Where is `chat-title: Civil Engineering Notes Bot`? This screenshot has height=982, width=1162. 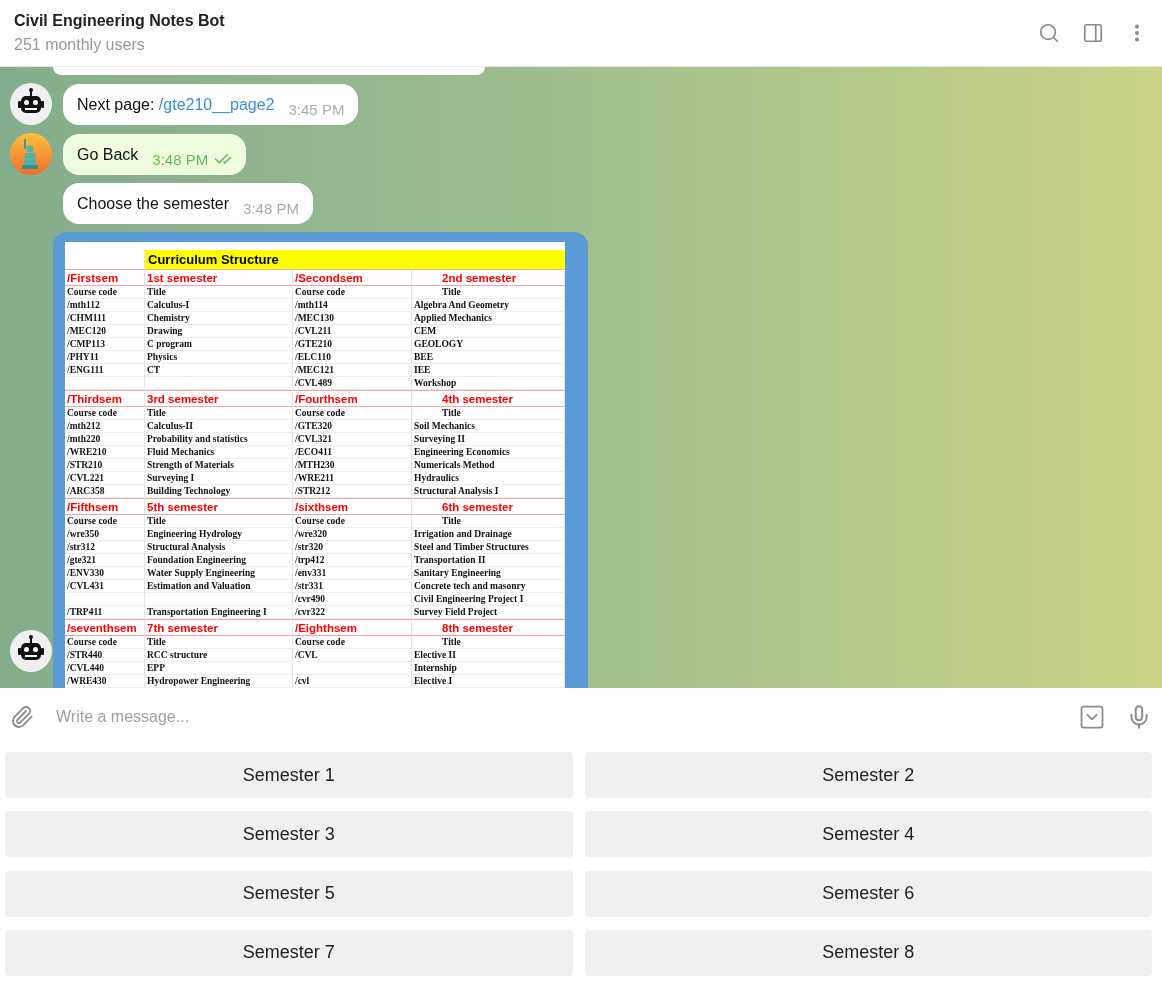
chat-title: Civil Engineering Notes Bot is located at coordinates (119, 21).